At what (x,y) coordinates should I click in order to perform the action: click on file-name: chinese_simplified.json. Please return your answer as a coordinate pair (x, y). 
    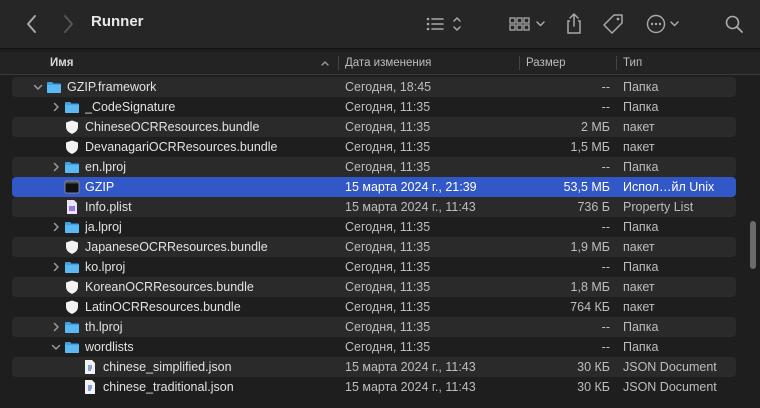
    Looking at the image, I should click on (167, 367).